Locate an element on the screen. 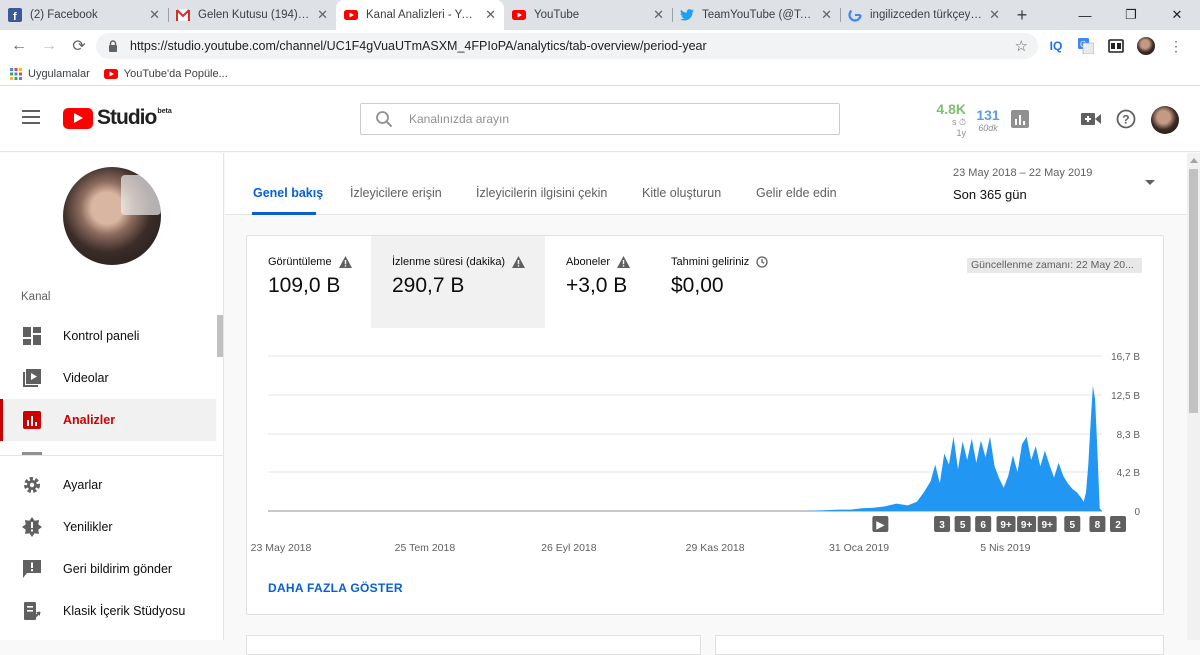 This screenshot has width=1200, height=655. scrollbar-thumb is located at coordinates (1193, 291).